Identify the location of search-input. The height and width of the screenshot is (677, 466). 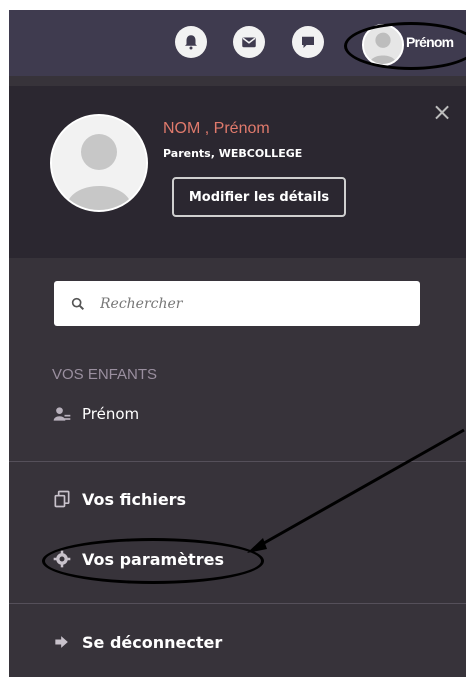
(240, 303).